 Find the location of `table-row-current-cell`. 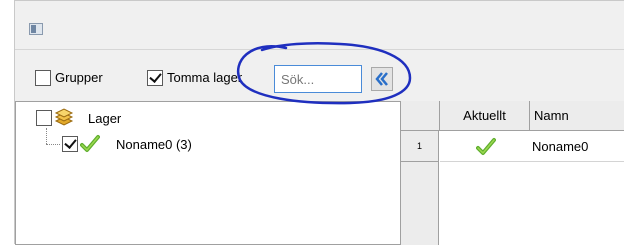

table-row-current-cell is located at coordinates (485, 146).